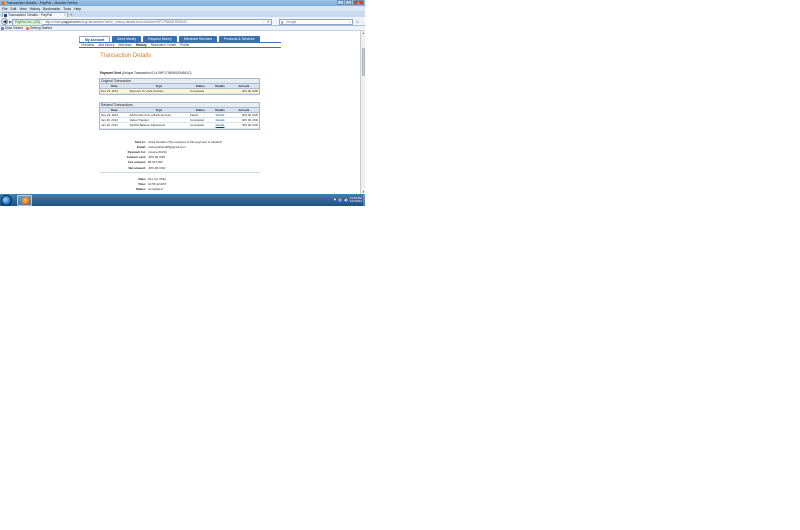 This screenshot has width=800, height=530. Describe the element at coordinates (111, 73) in the screenshot. I see `payment-sent-label: Payment Sent` at that location.